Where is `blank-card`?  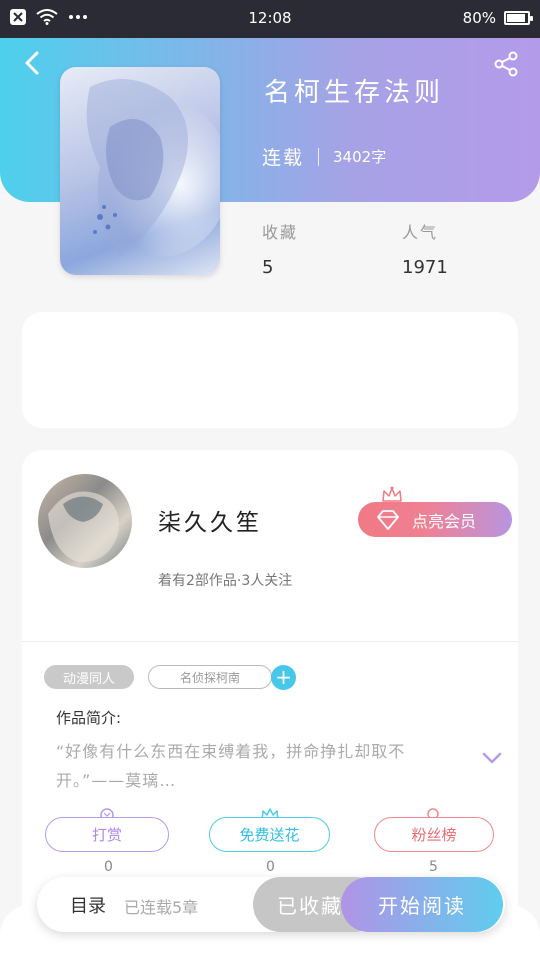
blank-card is located at coordinates (270, 370).